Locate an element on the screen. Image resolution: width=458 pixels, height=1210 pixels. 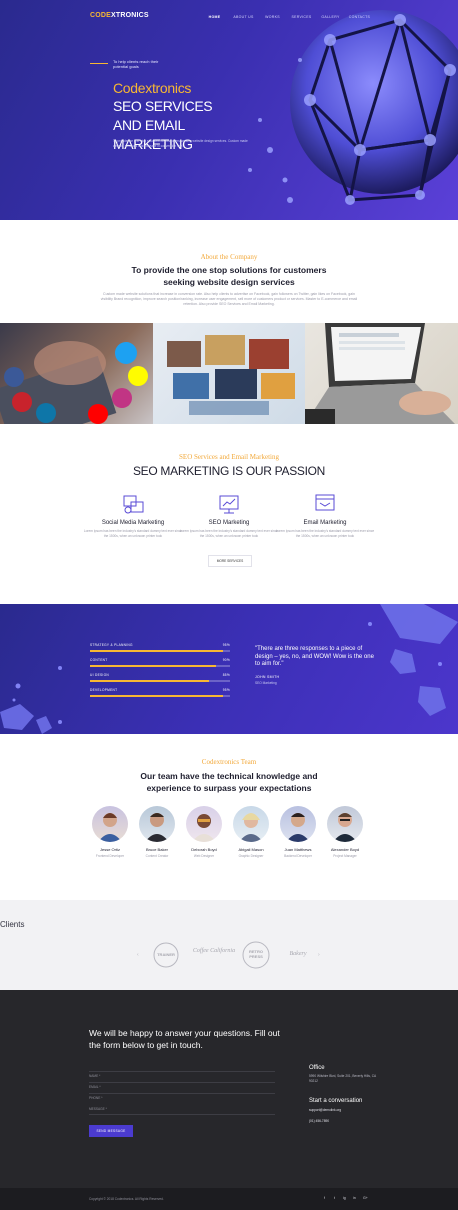
service-title: Email Marketing is located at coordinates (325, 523).